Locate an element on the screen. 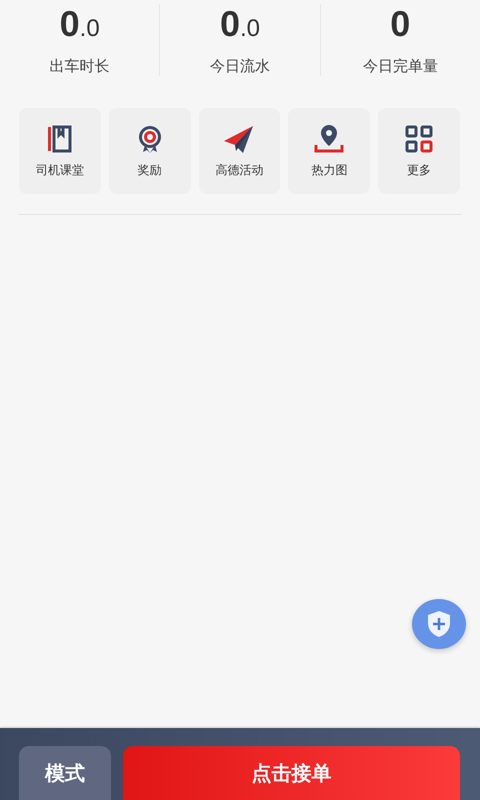 The width and height of the screenshot is (480, 800). shortcut-tile: 司机课堂 is located at coordinates (60, 151).